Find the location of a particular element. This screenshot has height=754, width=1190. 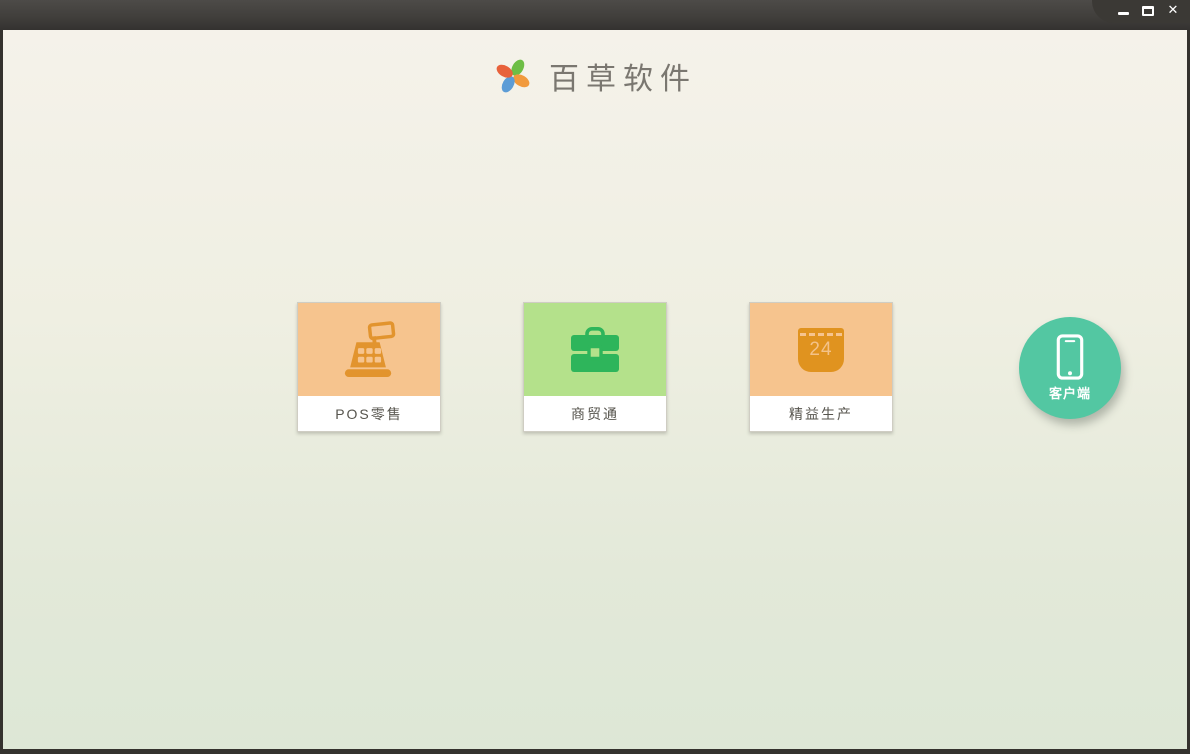

cash-register-icon is located at coordinates (370, 348).